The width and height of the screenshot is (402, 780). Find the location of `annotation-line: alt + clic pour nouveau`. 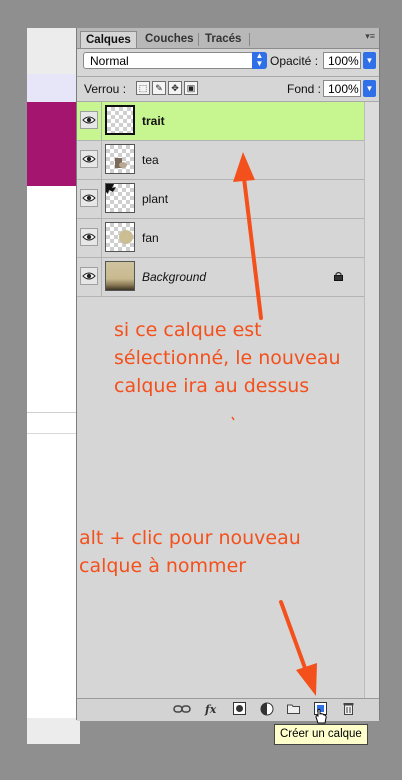

annotation-line: alt + clic pour nouveau is located at coordinates (190, 538).